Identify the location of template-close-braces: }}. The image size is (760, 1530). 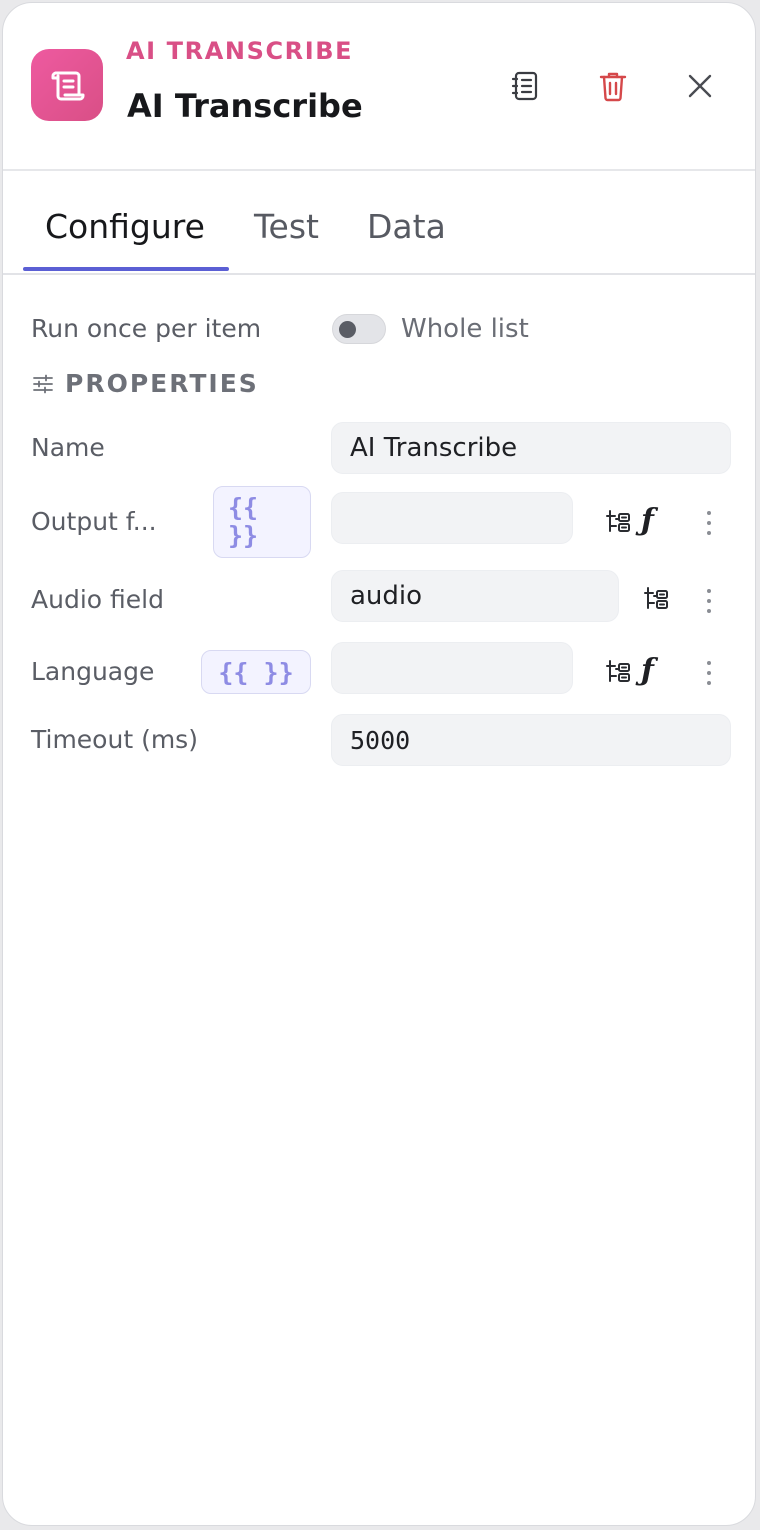
(243, 535).